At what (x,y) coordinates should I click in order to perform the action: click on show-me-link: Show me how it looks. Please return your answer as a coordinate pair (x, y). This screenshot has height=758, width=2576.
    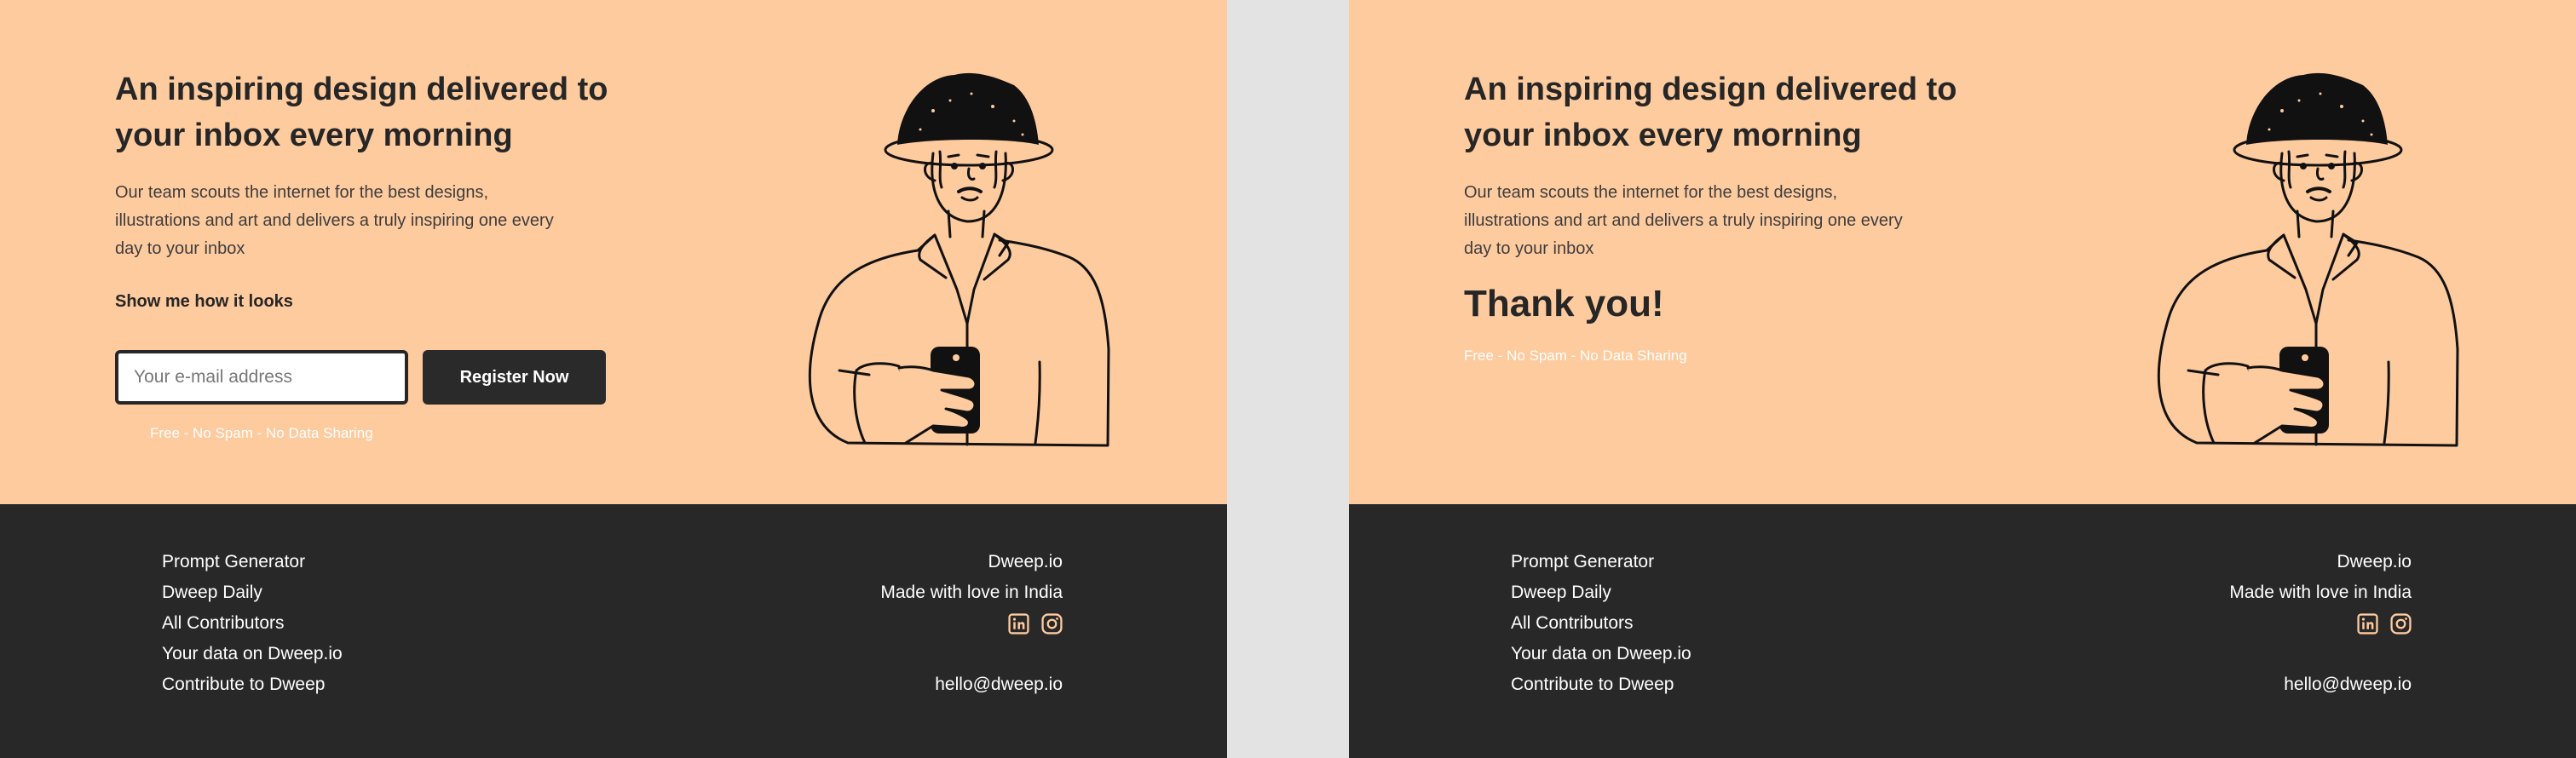
    Looking at the image, I should click on (204, 302).